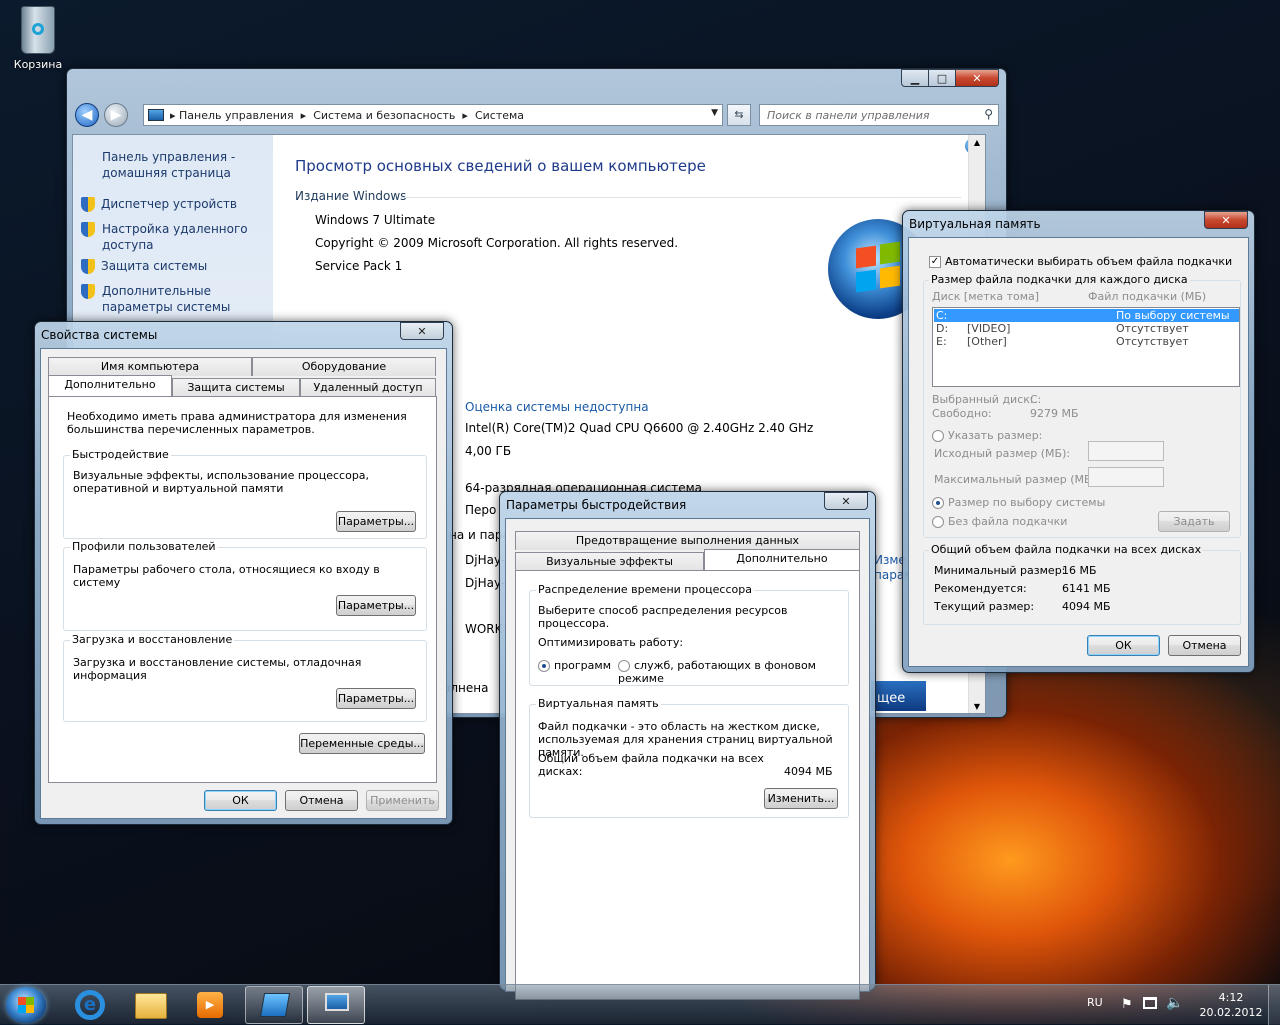 Image resolution: width=1280 pixels, height=1025 pixels. I want to click on search-box: Поиск в панели управления ⚲, so click(879, 115).